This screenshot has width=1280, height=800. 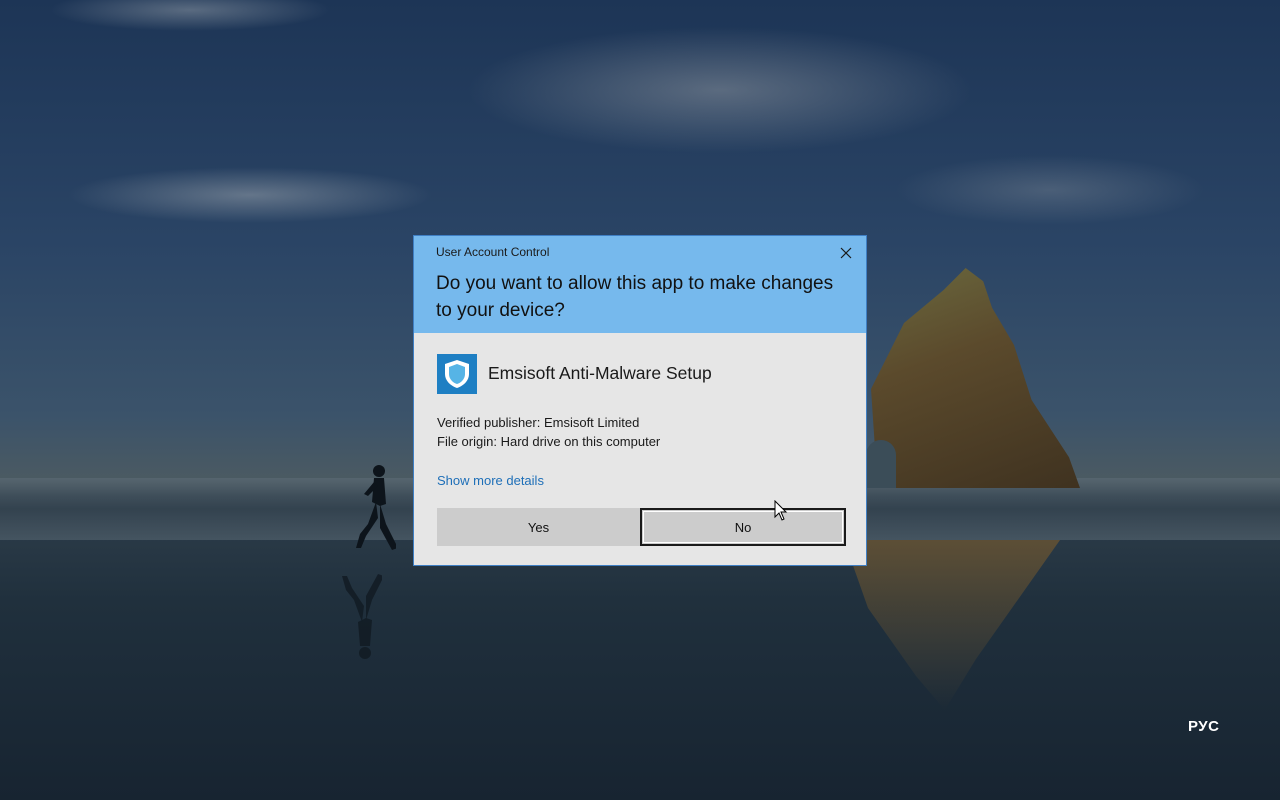 What do you see at coordinates (538, 527) in the screenshot?
I see `yes-button: Yes` at bounding box center [538, 527].